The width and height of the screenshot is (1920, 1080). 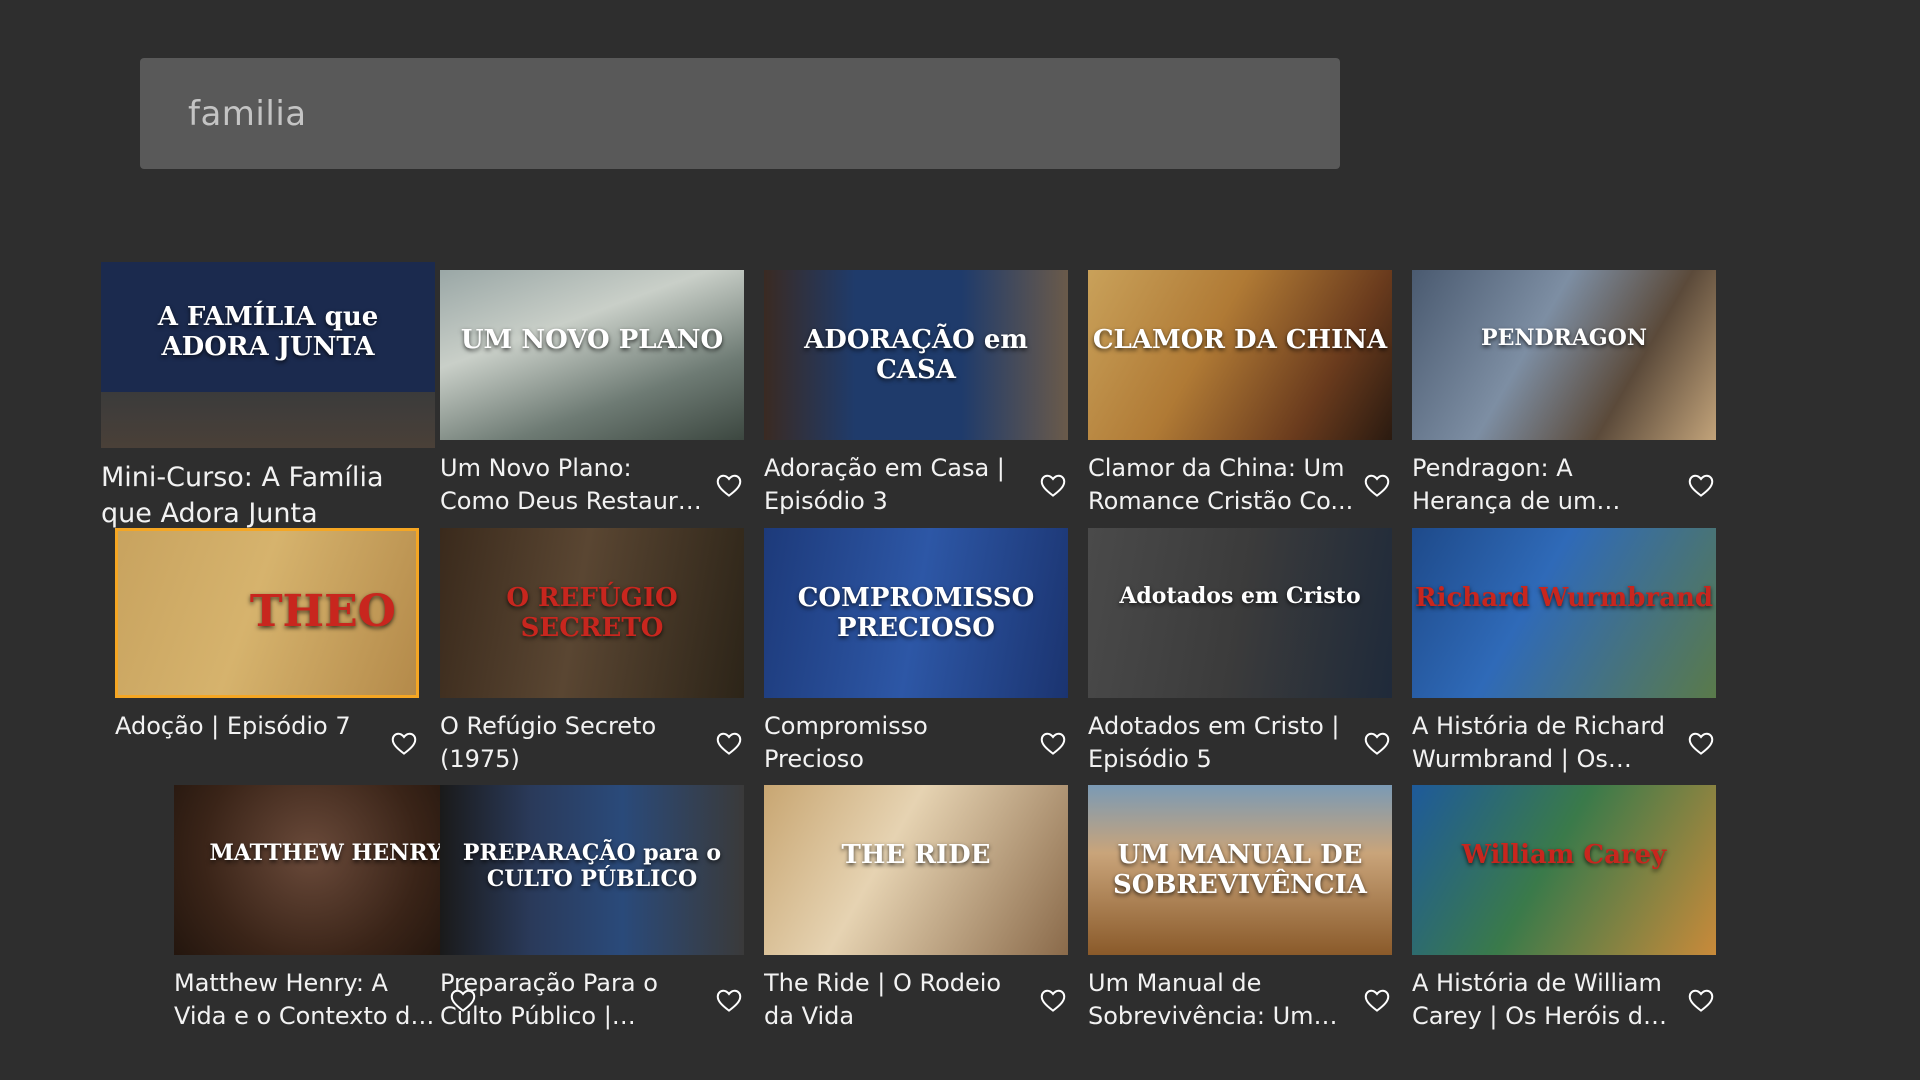 I want to click on result-thumbnail: Adotados em Cristo, so click(x=1240, y=613).